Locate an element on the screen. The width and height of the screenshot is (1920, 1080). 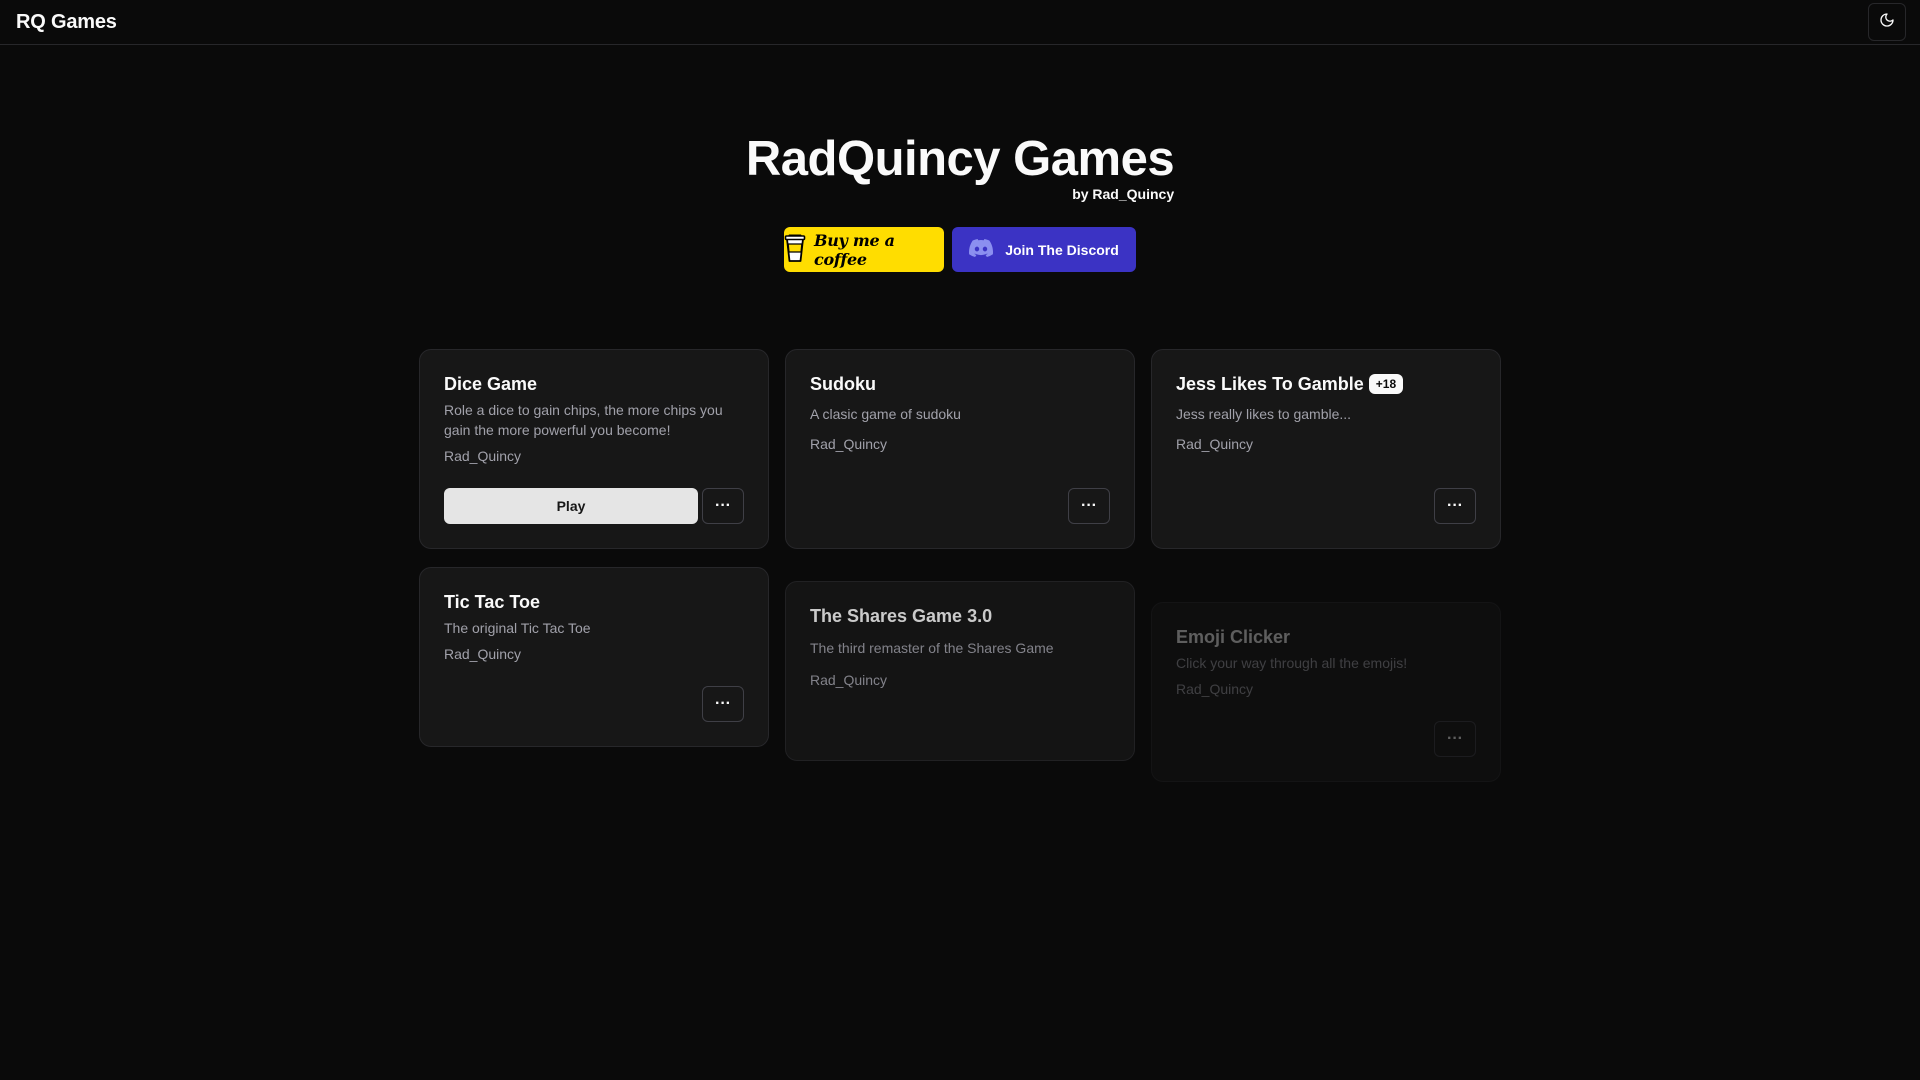
moon-icon is located at coordinates (1887, 22).